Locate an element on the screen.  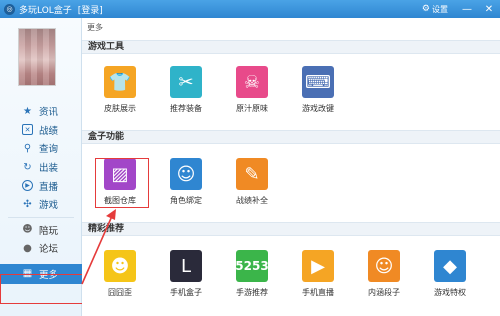
sidebar-item-forum: ● 论坛 is located at coordinates (41, 248).